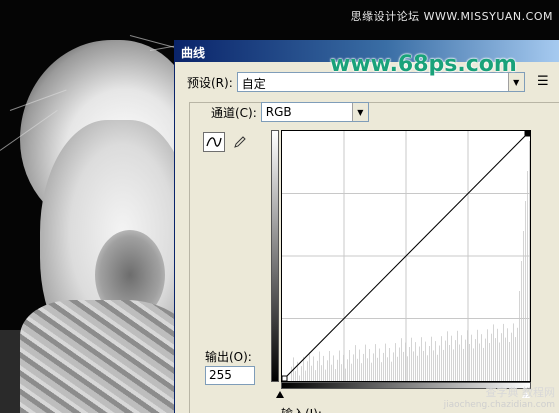  I want to click on output-field: 255, so click(230, 375).